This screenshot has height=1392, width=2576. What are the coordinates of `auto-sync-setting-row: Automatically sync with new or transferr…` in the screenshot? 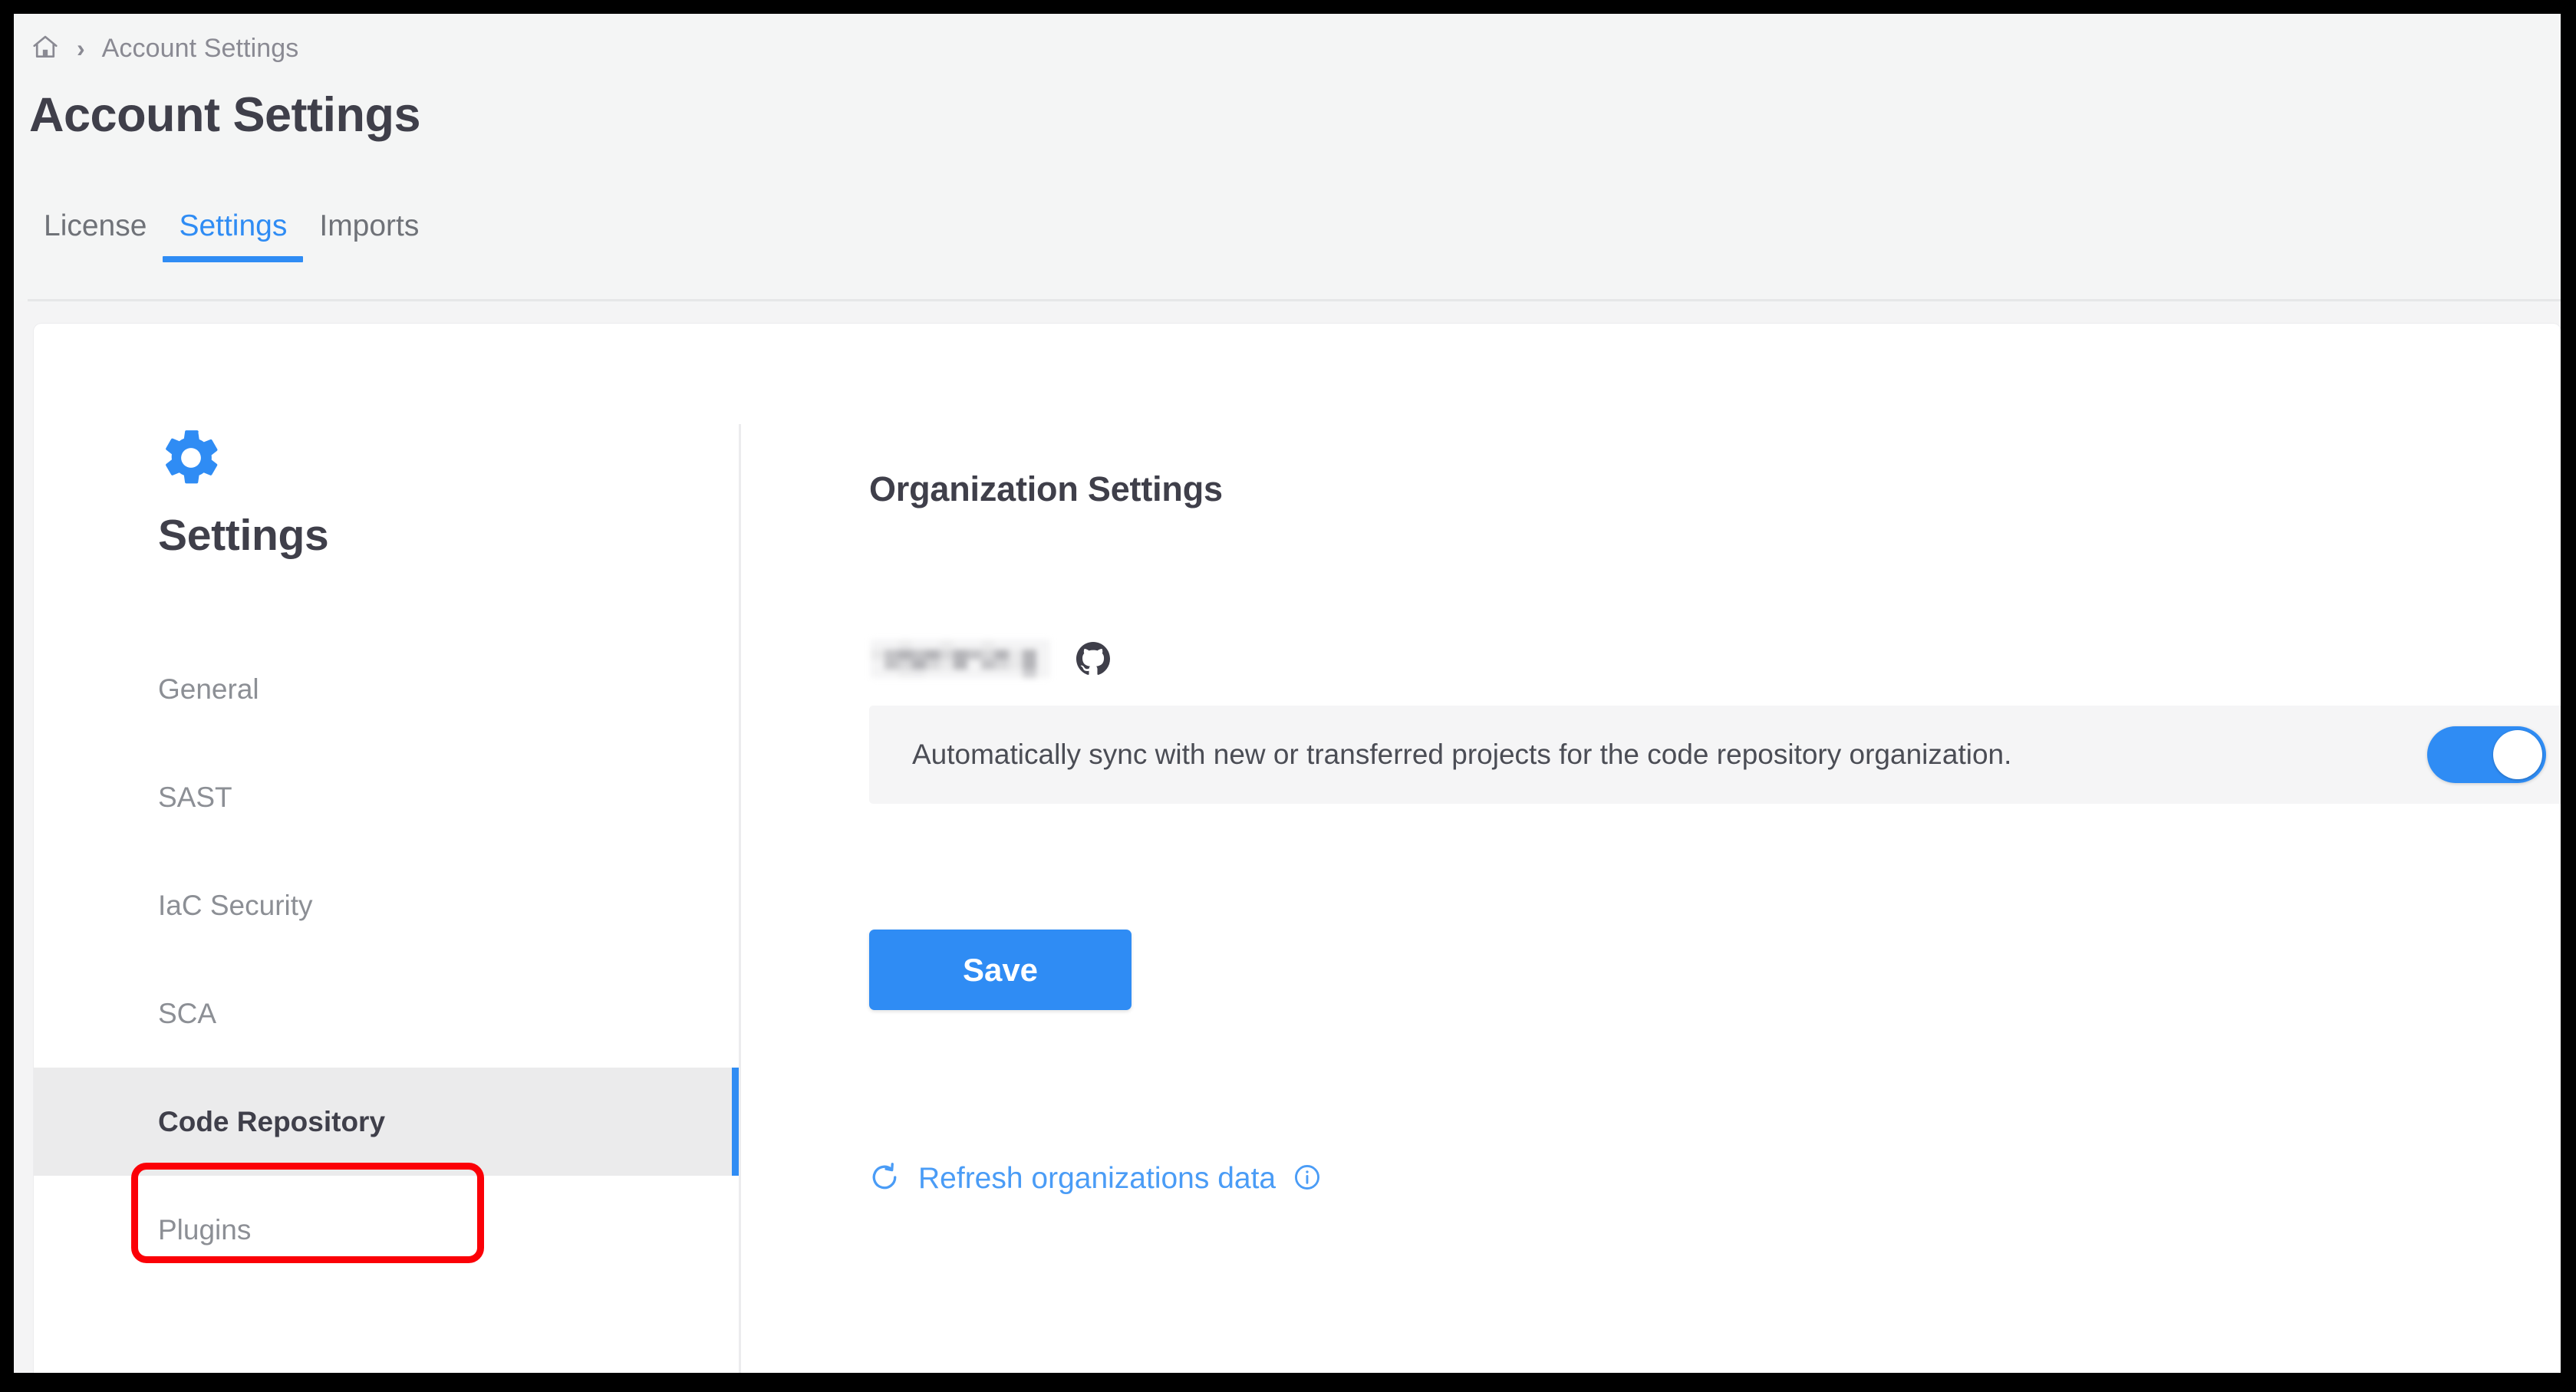 It's located at (1715, 755).